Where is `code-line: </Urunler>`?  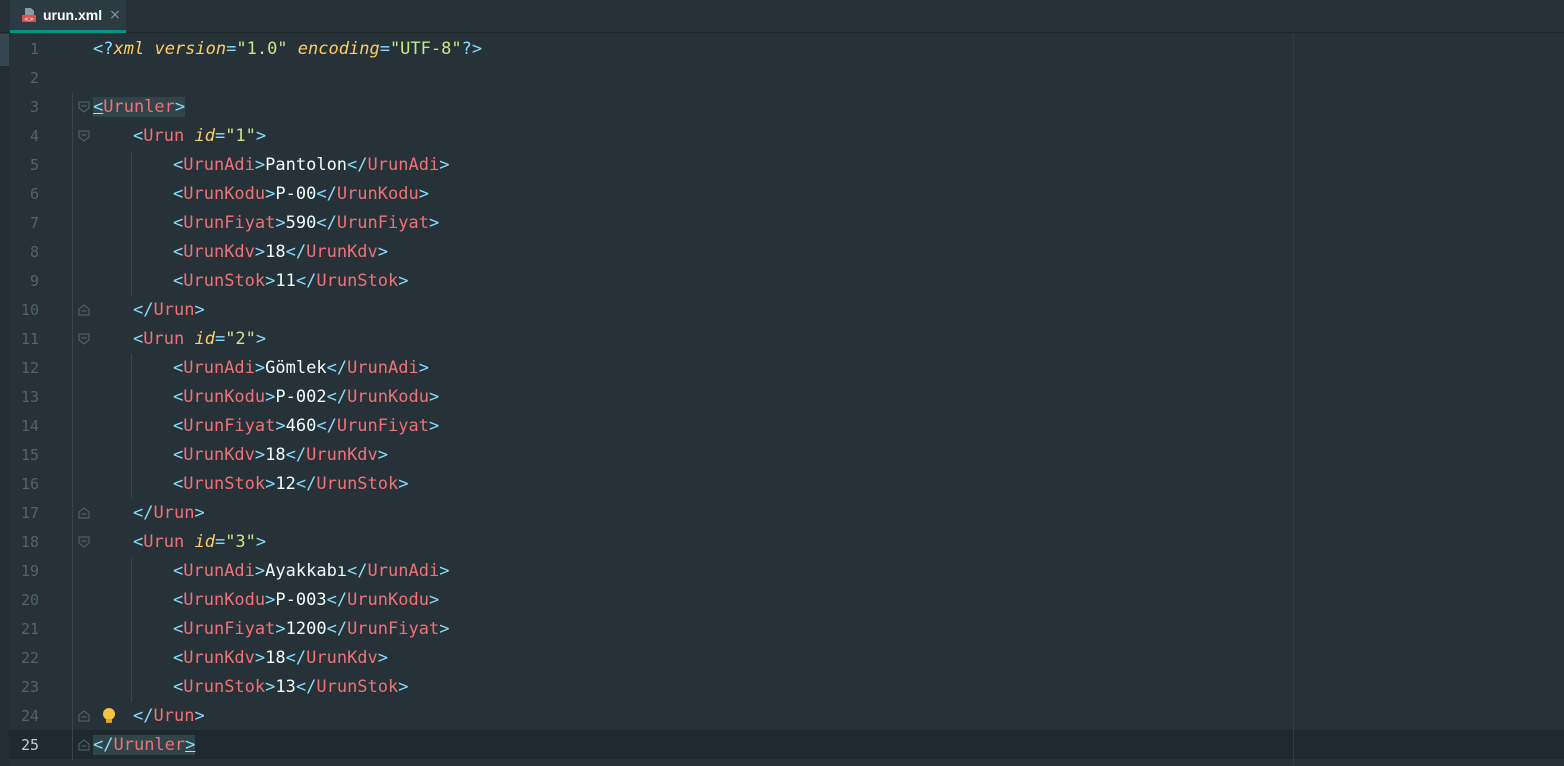
code-line: </Urunler> is located at coordinates (144, 745).